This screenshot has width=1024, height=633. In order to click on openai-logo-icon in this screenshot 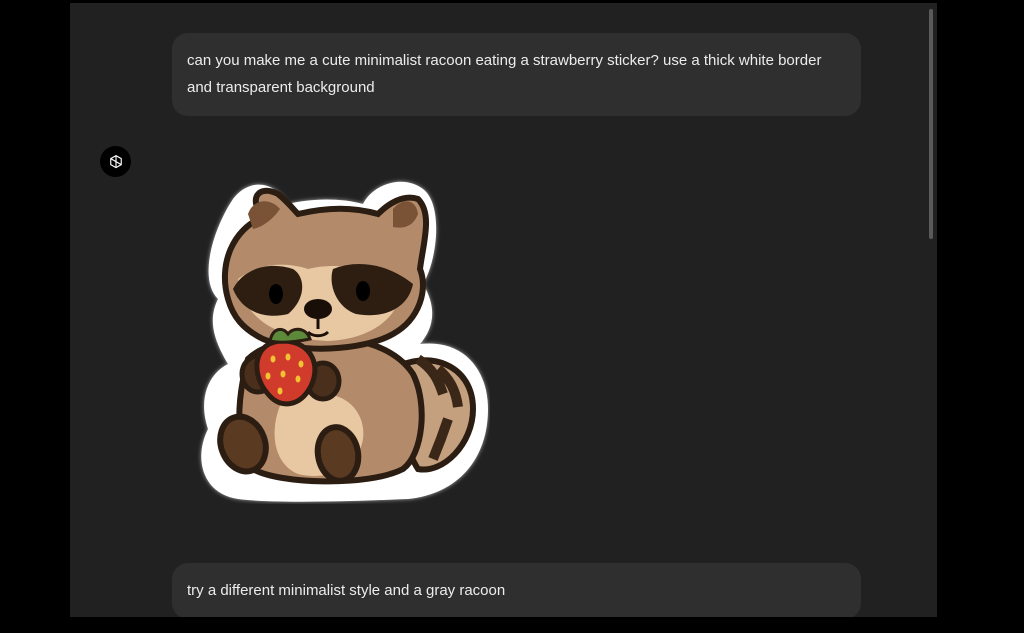, I will do `click(115, 161)`.